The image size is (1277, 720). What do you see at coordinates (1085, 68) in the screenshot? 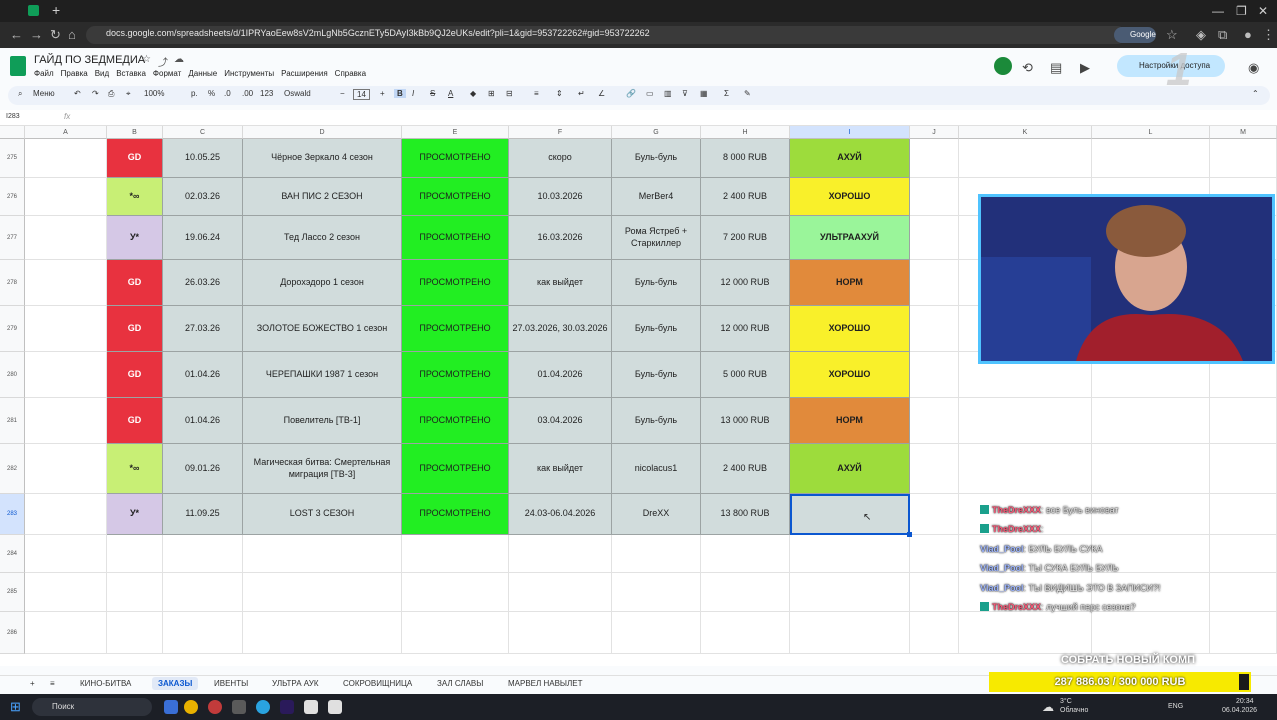
I see `meet-icon: ▶` at bounding box center [1085, 68].